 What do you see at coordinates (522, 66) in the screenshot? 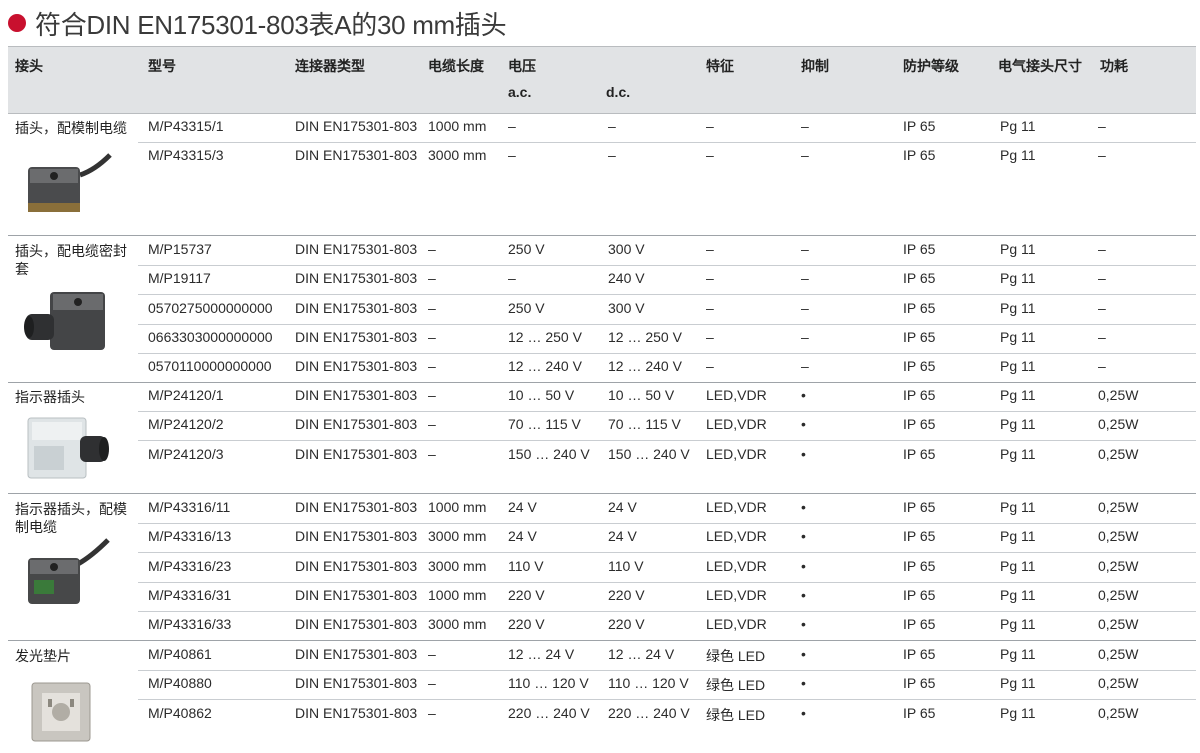
I see `header-voltage: 电压` at bounding box center [522, 66].